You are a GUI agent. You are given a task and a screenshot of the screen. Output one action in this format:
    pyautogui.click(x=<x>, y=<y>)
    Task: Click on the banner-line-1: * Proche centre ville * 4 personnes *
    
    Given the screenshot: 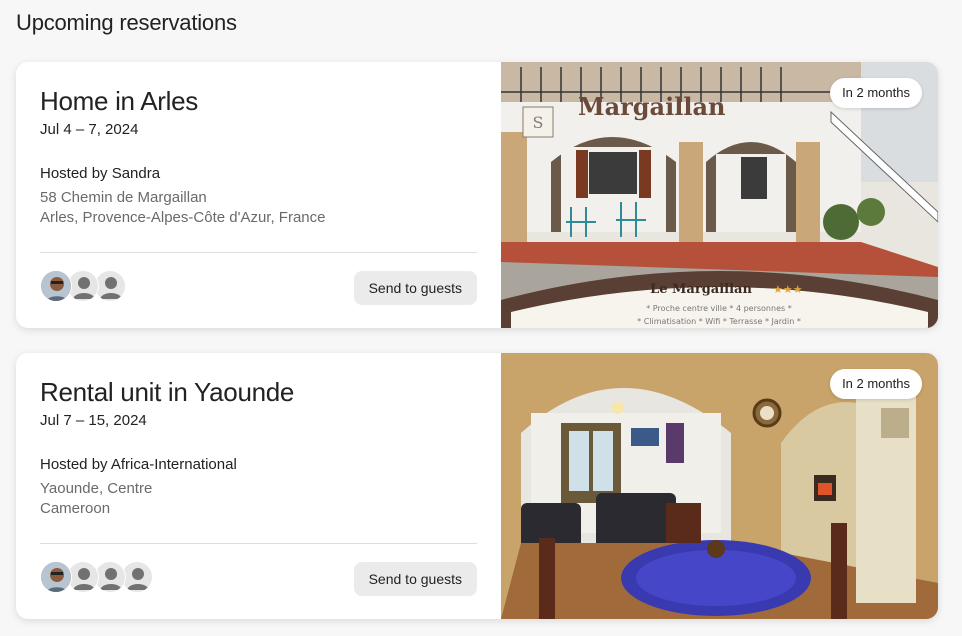 What is the action you would take?
    pyautogui.click(x=718, y=308)
    